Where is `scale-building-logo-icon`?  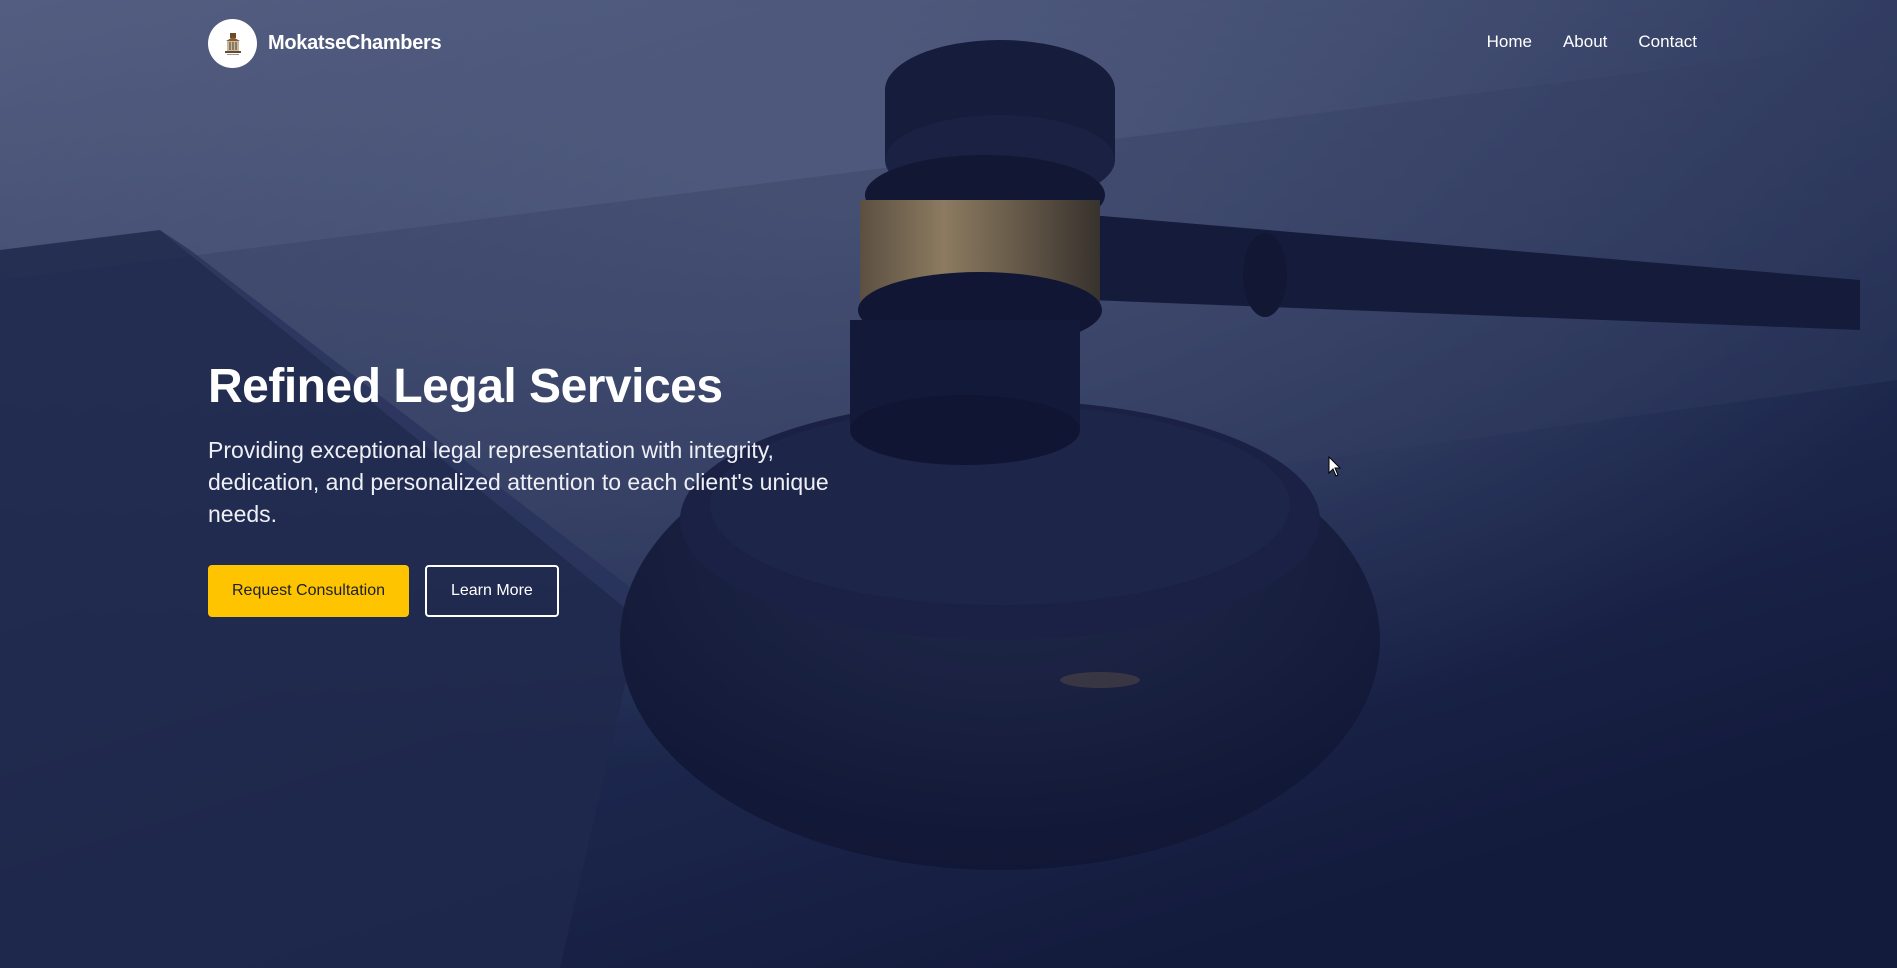
scale-building-logo-icon is located at coordinates (232, 43).